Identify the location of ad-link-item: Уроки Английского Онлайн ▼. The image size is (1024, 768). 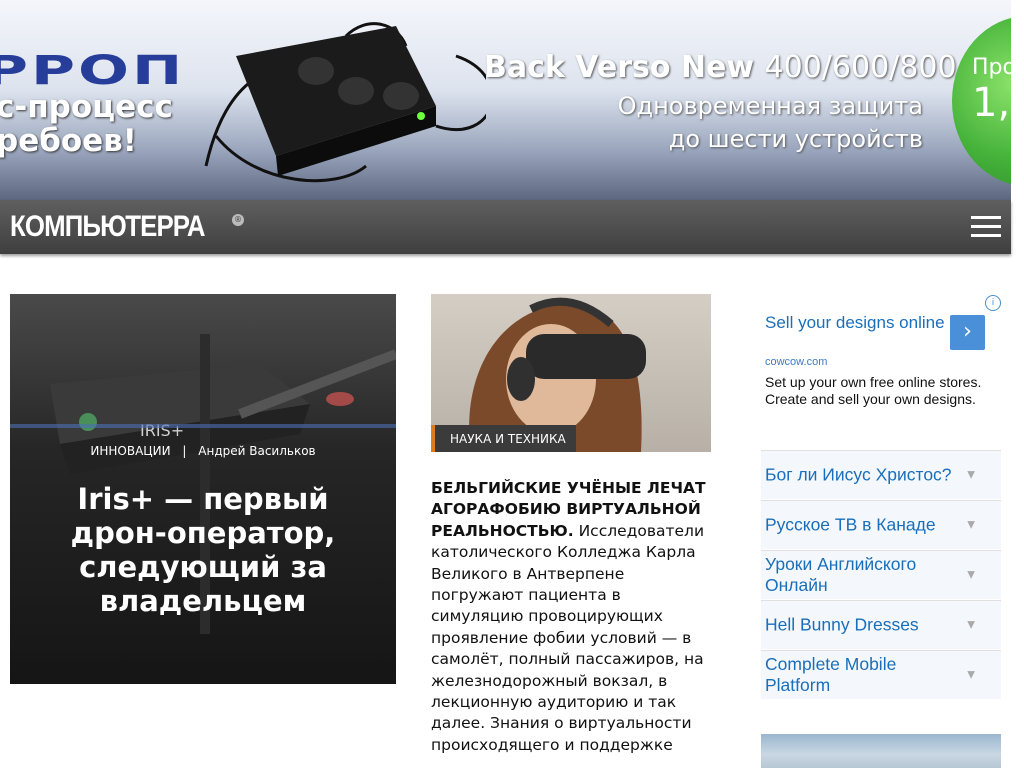
(881, 574).